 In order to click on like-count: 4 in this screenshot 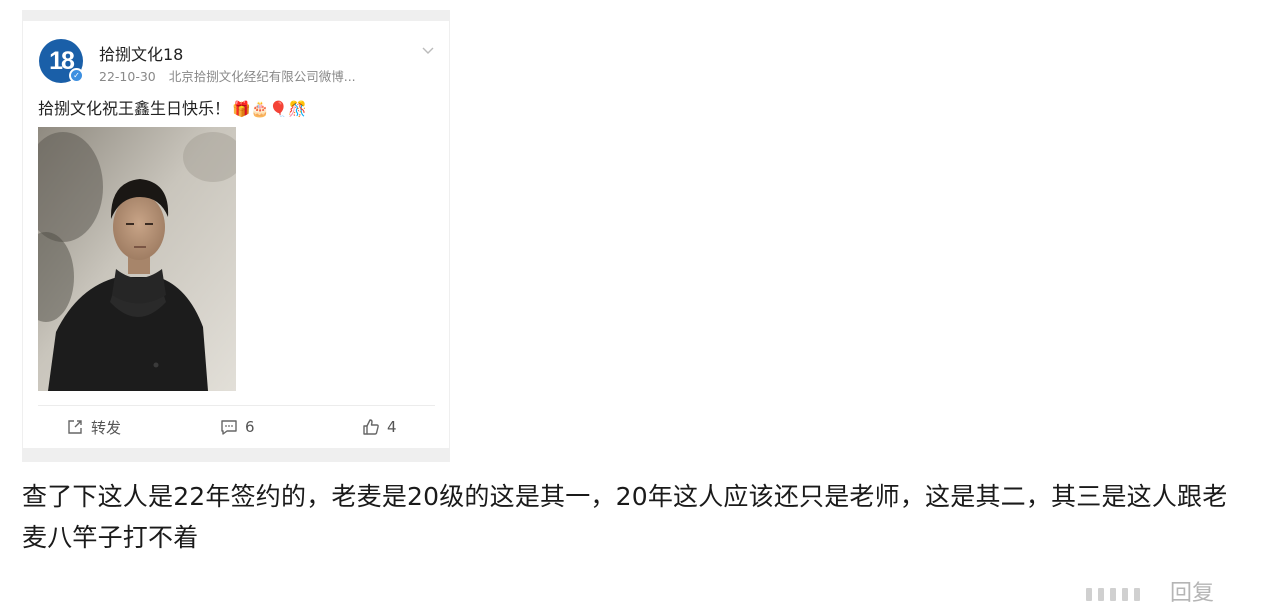, I will do `click(392, 427)`.